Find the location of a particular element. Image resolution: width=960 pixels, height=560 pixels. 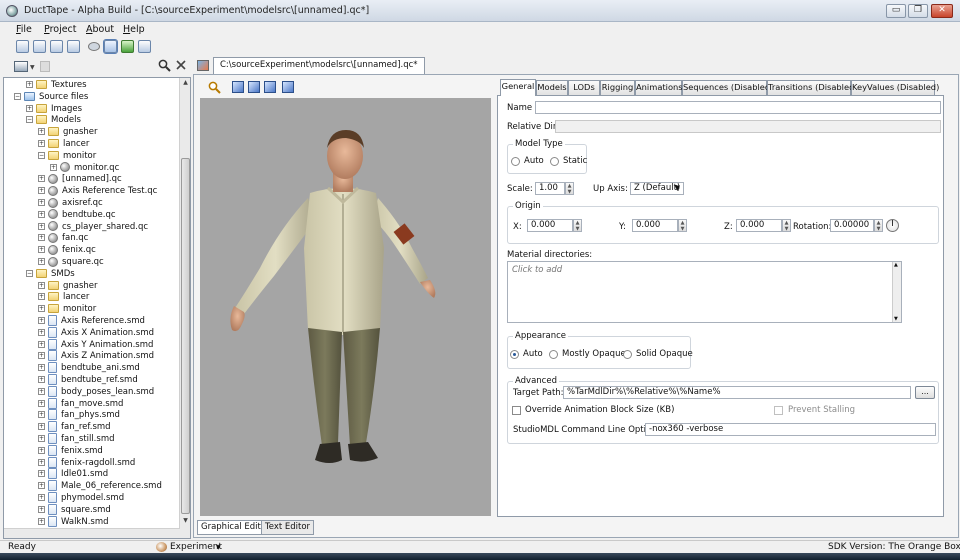

tab-text-editor: Text Editor is located at coordinates (288, 527).